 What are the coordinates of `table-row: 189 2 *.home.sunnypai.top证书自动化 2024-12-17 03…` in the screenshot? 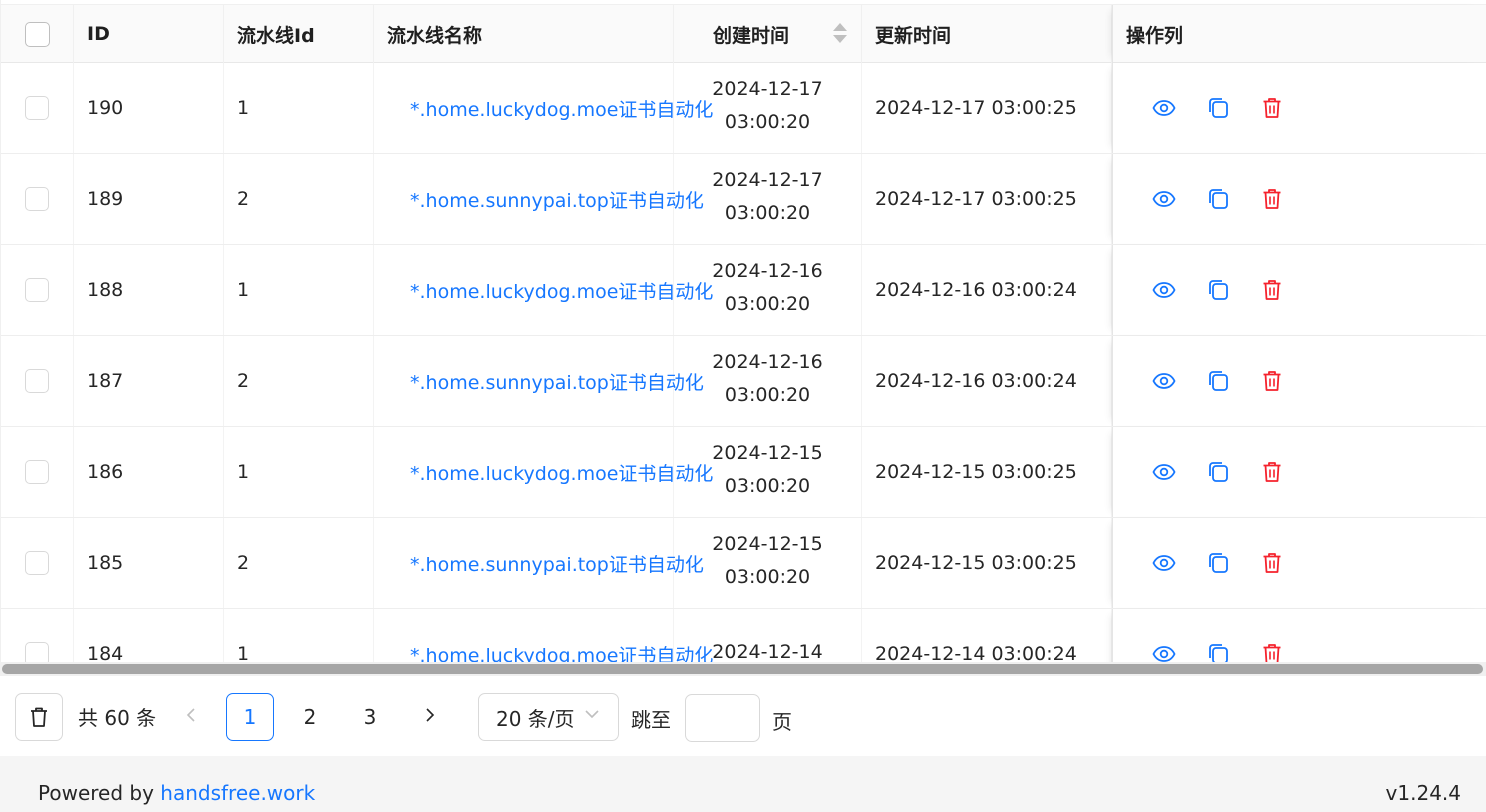 It's located at (743, 199).